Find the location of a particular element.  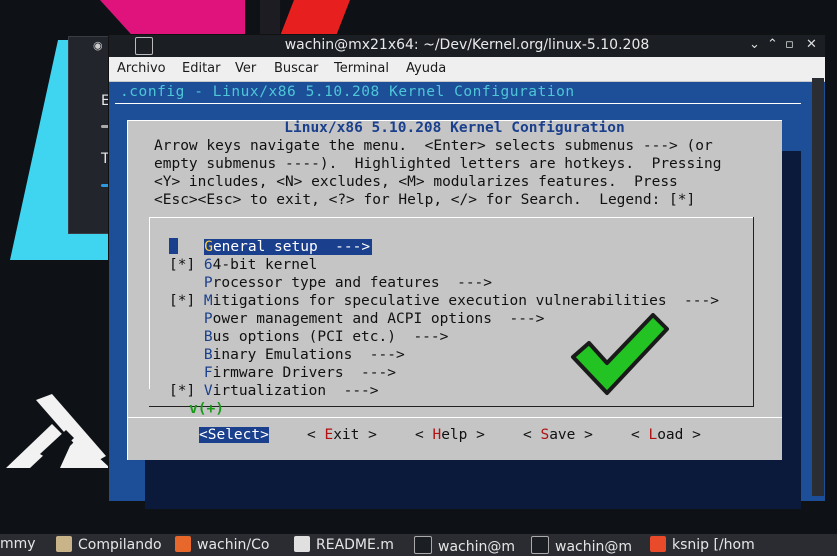

taskbar-item: ksnip [/hom is located at coordinates (702, 544).